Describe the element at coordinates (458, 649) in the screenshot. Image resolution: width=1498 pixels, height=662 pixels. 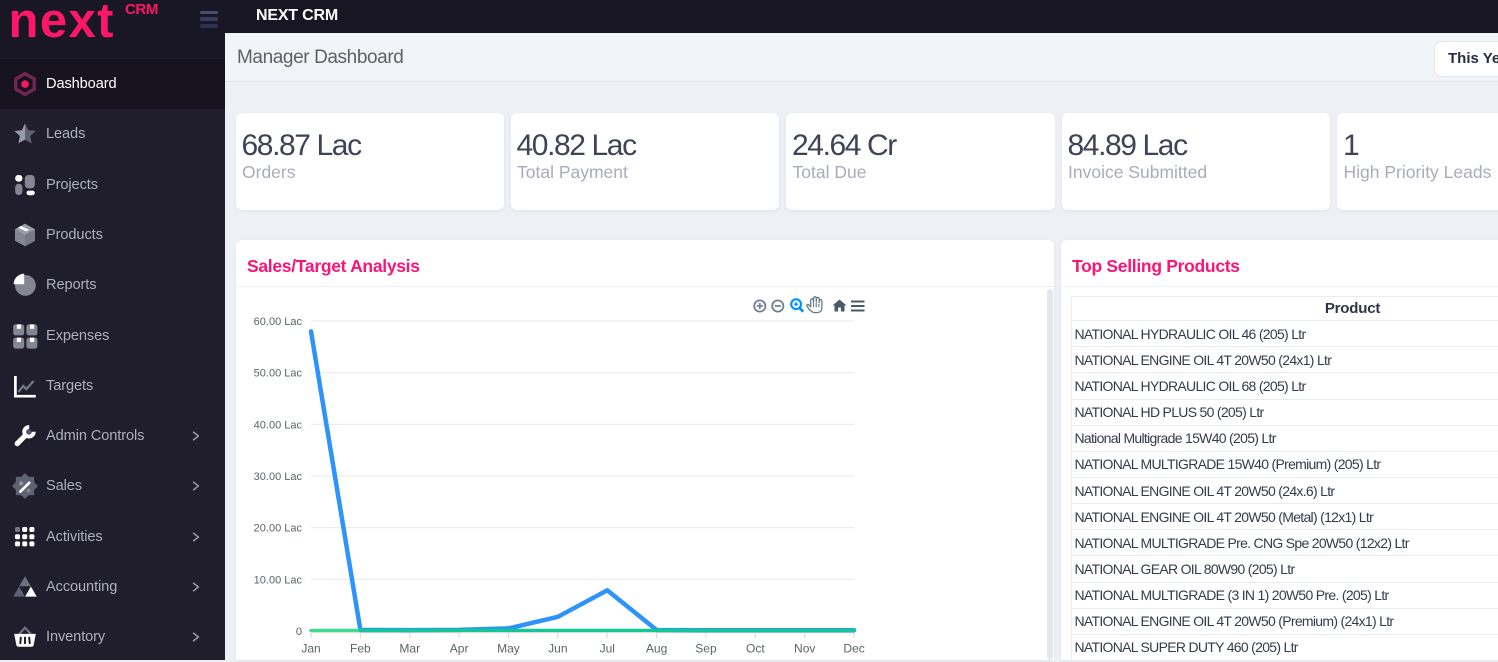
I see `svg-text: Apr` at that location.